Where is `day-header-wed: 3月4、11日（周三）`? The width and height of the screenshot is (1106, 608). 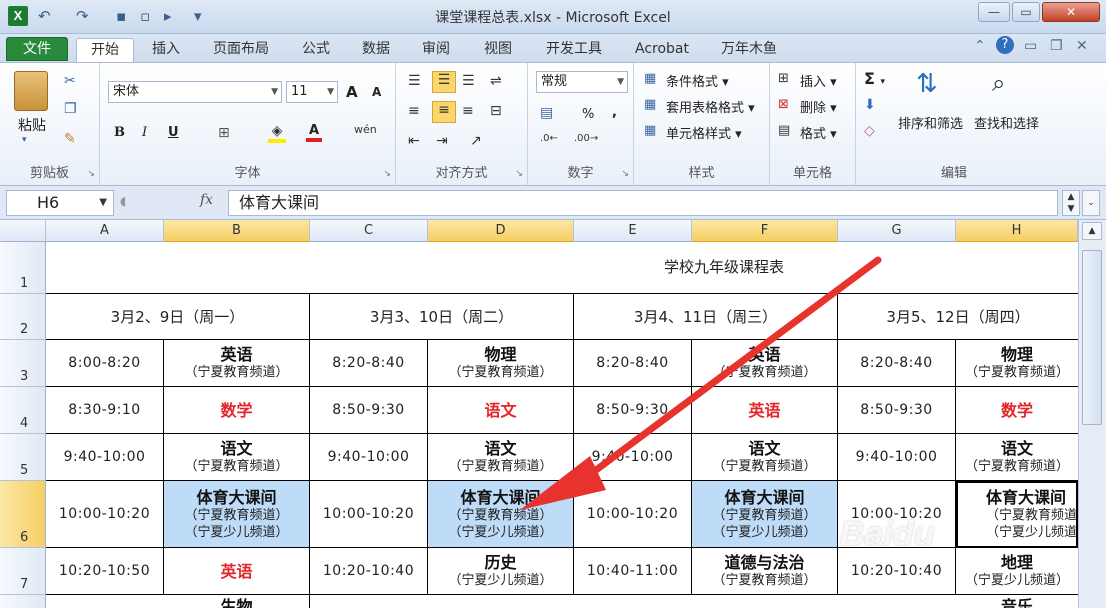
day-header-wed: 3月4、11日（周三） is located at coordinates (706, 317).